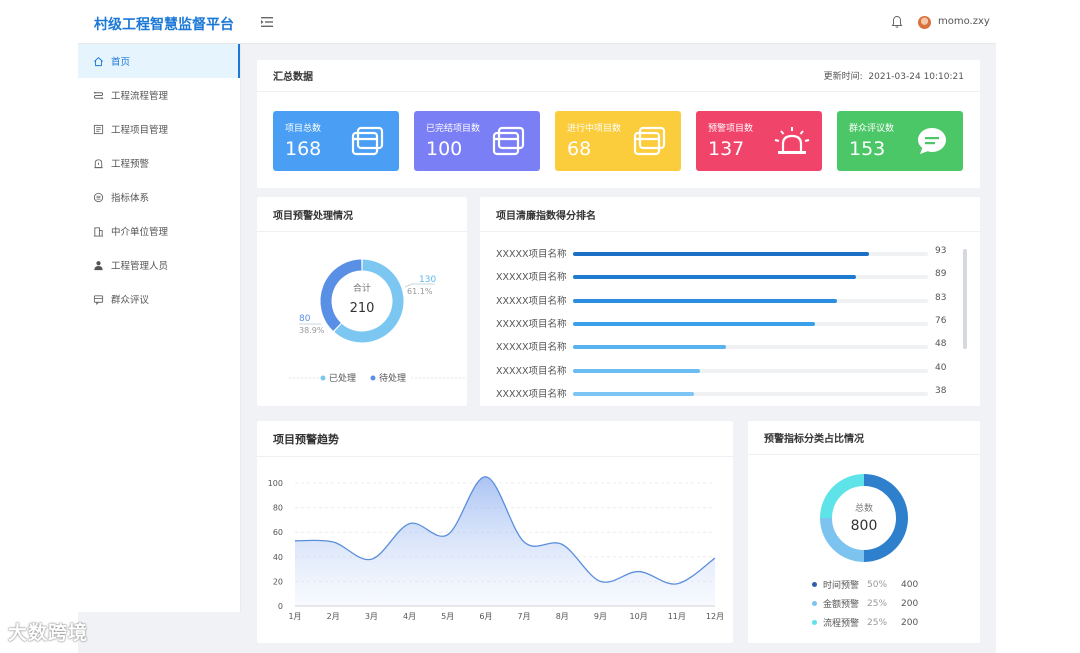 The height and width of the screenshot is (653, 1080). What do you see at coordinates (140, 96) in the screenshot?
I see `sidebar-item-label: 工程流程管理` at bounding box center [140, 96].